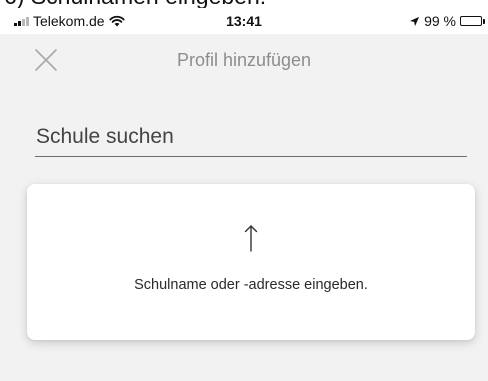 This screenshot has height=381, width=488. What do you see at coordinates (440, 21) in the screenshot?
I see `battery-percentage: 99 %` at bounding box center [440, 21].